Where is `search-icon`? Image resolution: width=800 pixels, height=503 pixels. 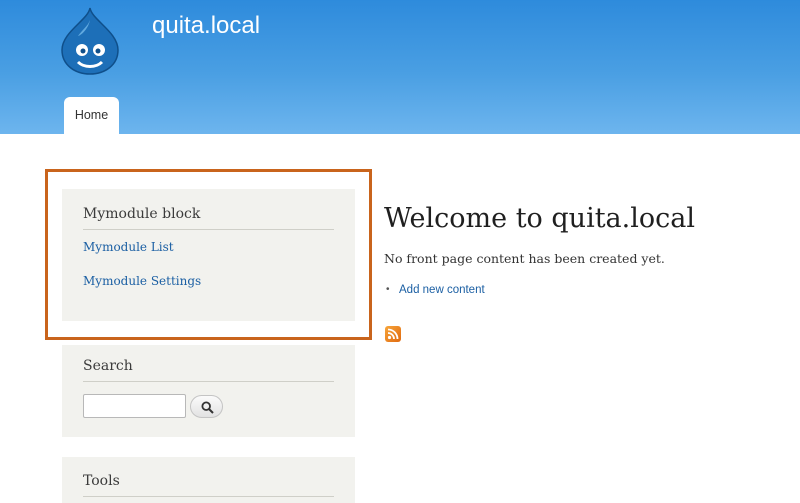
search-icon is located at coordinates (207, 407).